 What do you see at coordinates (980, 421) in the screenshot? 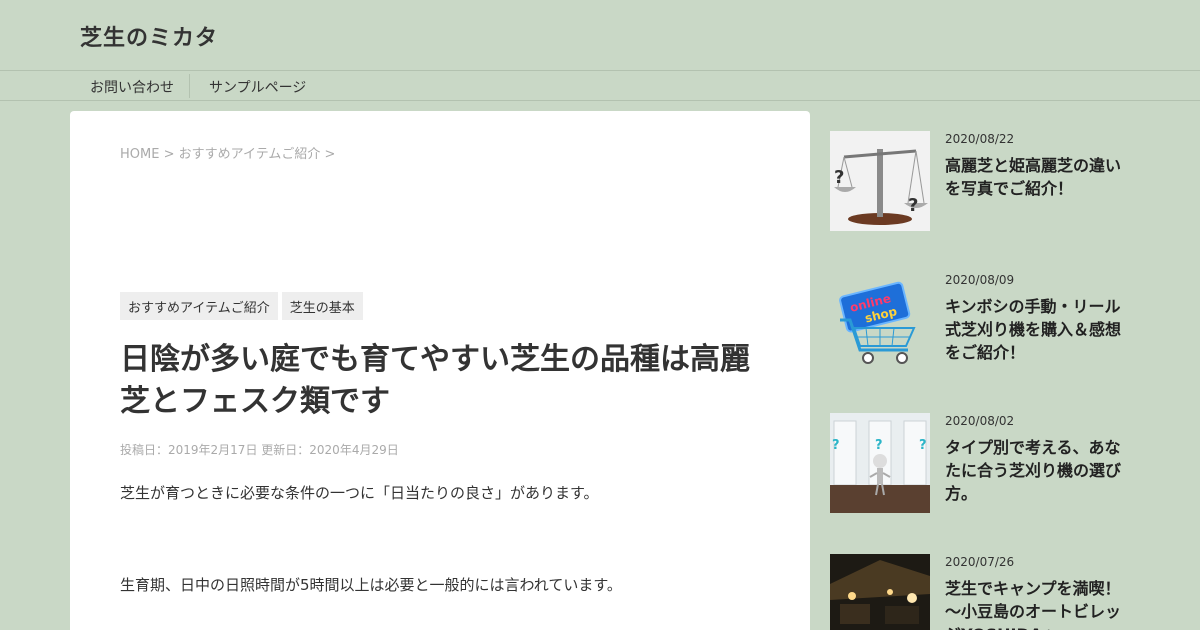
I see `sidebar-post-date: 2020/08/02` at bounding box center [980, 421].